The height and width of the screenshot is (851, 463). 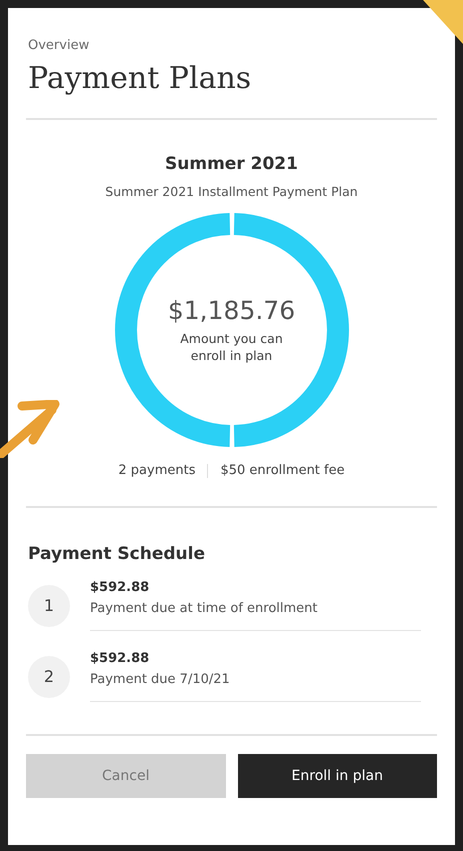 What do you see at coordinates (231, 191) in the screenshot?
I see `plan-name: Summer 2021 Installment Payment Plan` at bounding box center [231, 191].